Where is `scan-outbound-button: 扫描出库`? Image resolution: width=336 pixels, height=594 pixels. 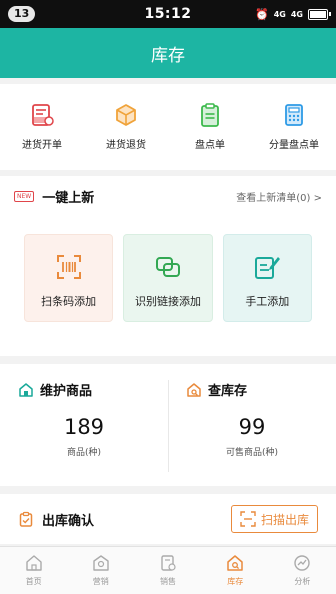 scan-outbound-button: 扫描出库 is located at coordinates (274, 519).